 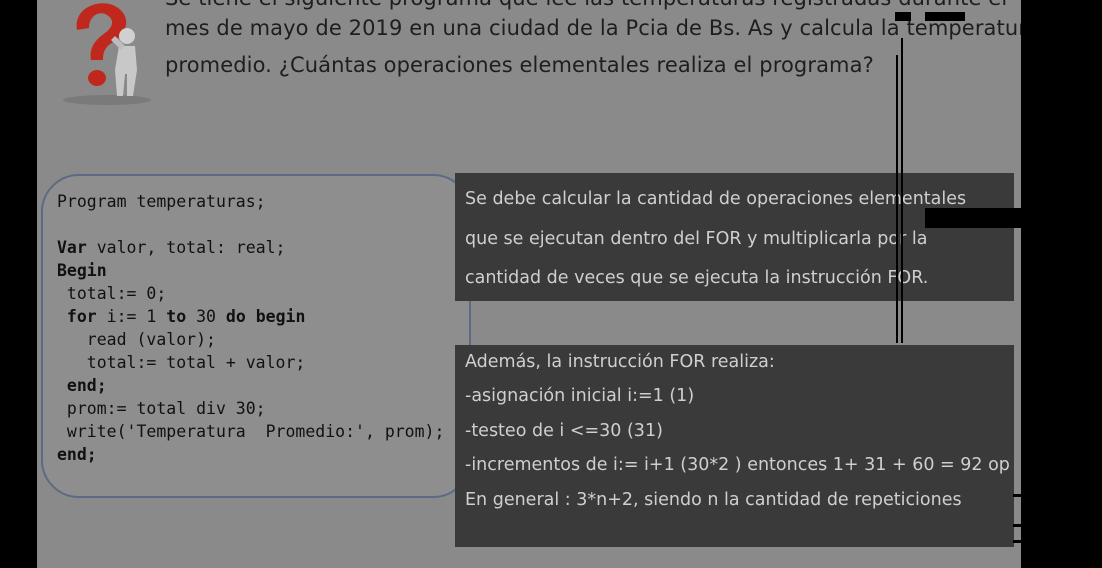 I want to click on code-line-write: write('Temperatura Promedio:', prom);, so click(x=251, y=431).